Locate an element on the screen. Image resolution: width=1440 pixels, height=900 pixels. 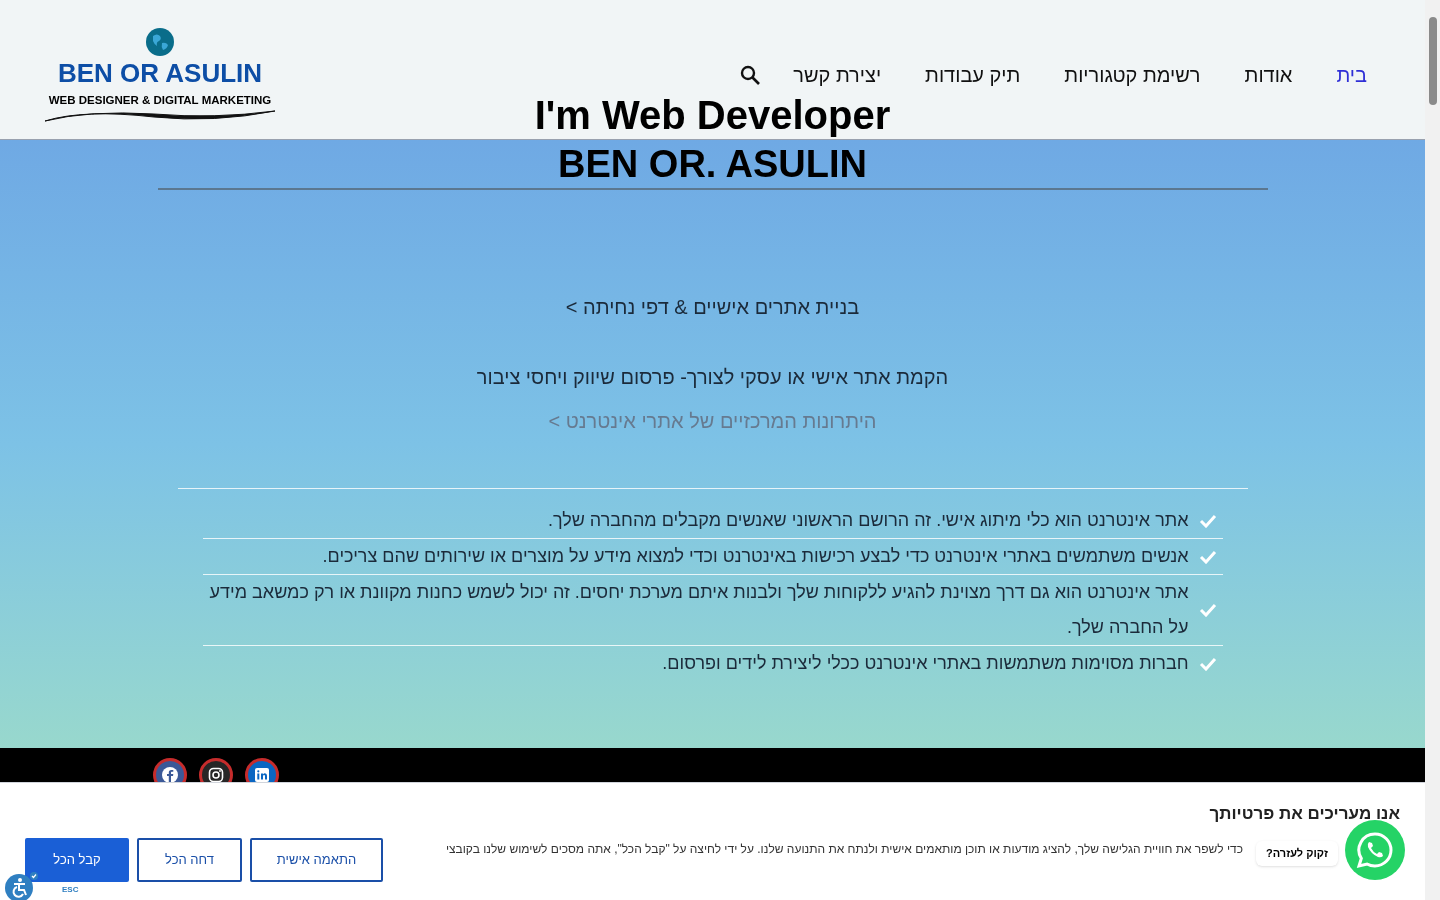
nav-link: יצירת קשר is located at coordinates (837, 75).